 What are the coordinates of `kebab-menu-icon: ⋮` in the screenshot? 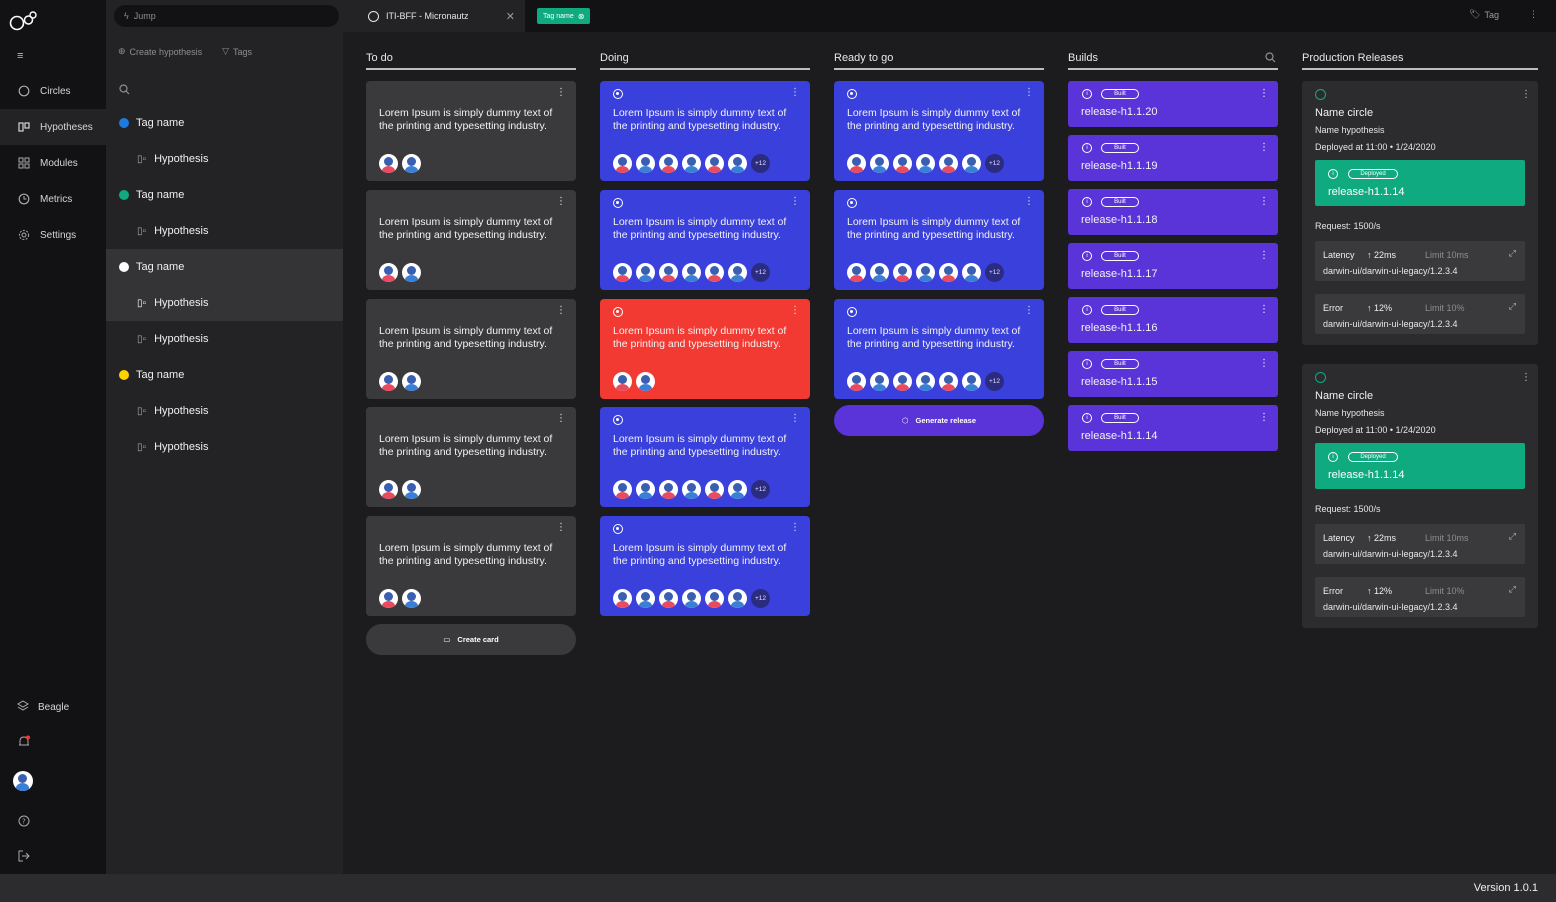 It's located at (1533, 14).